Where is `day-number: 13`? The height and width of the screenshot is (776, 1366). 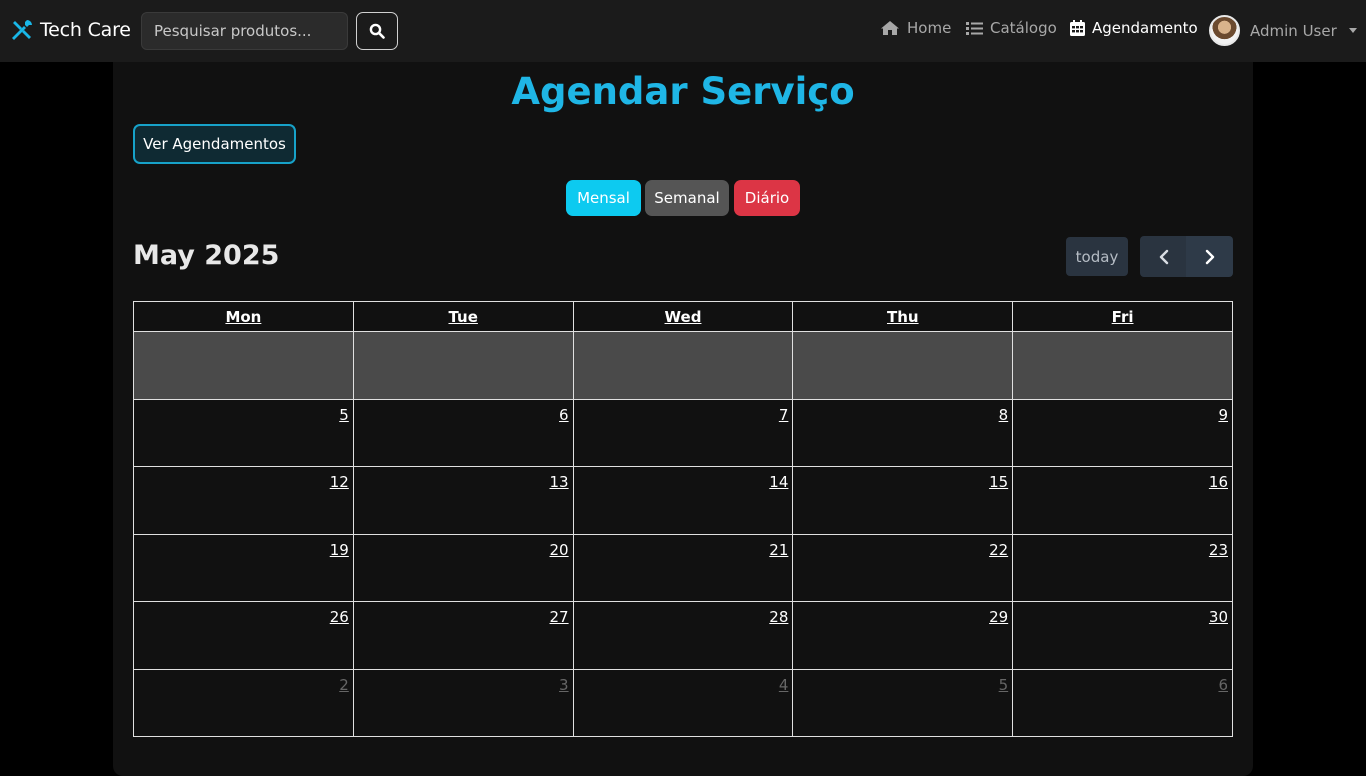
day-number: 13 is located at coordinates (559, 482).